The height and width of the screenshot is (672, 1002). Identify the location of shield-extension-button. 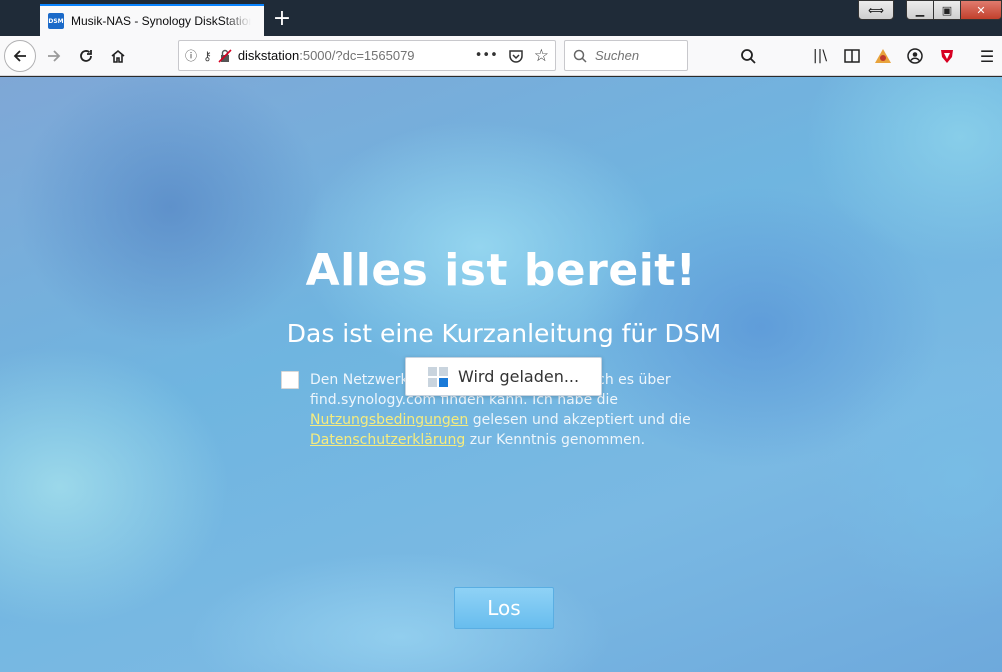
(947, 56).